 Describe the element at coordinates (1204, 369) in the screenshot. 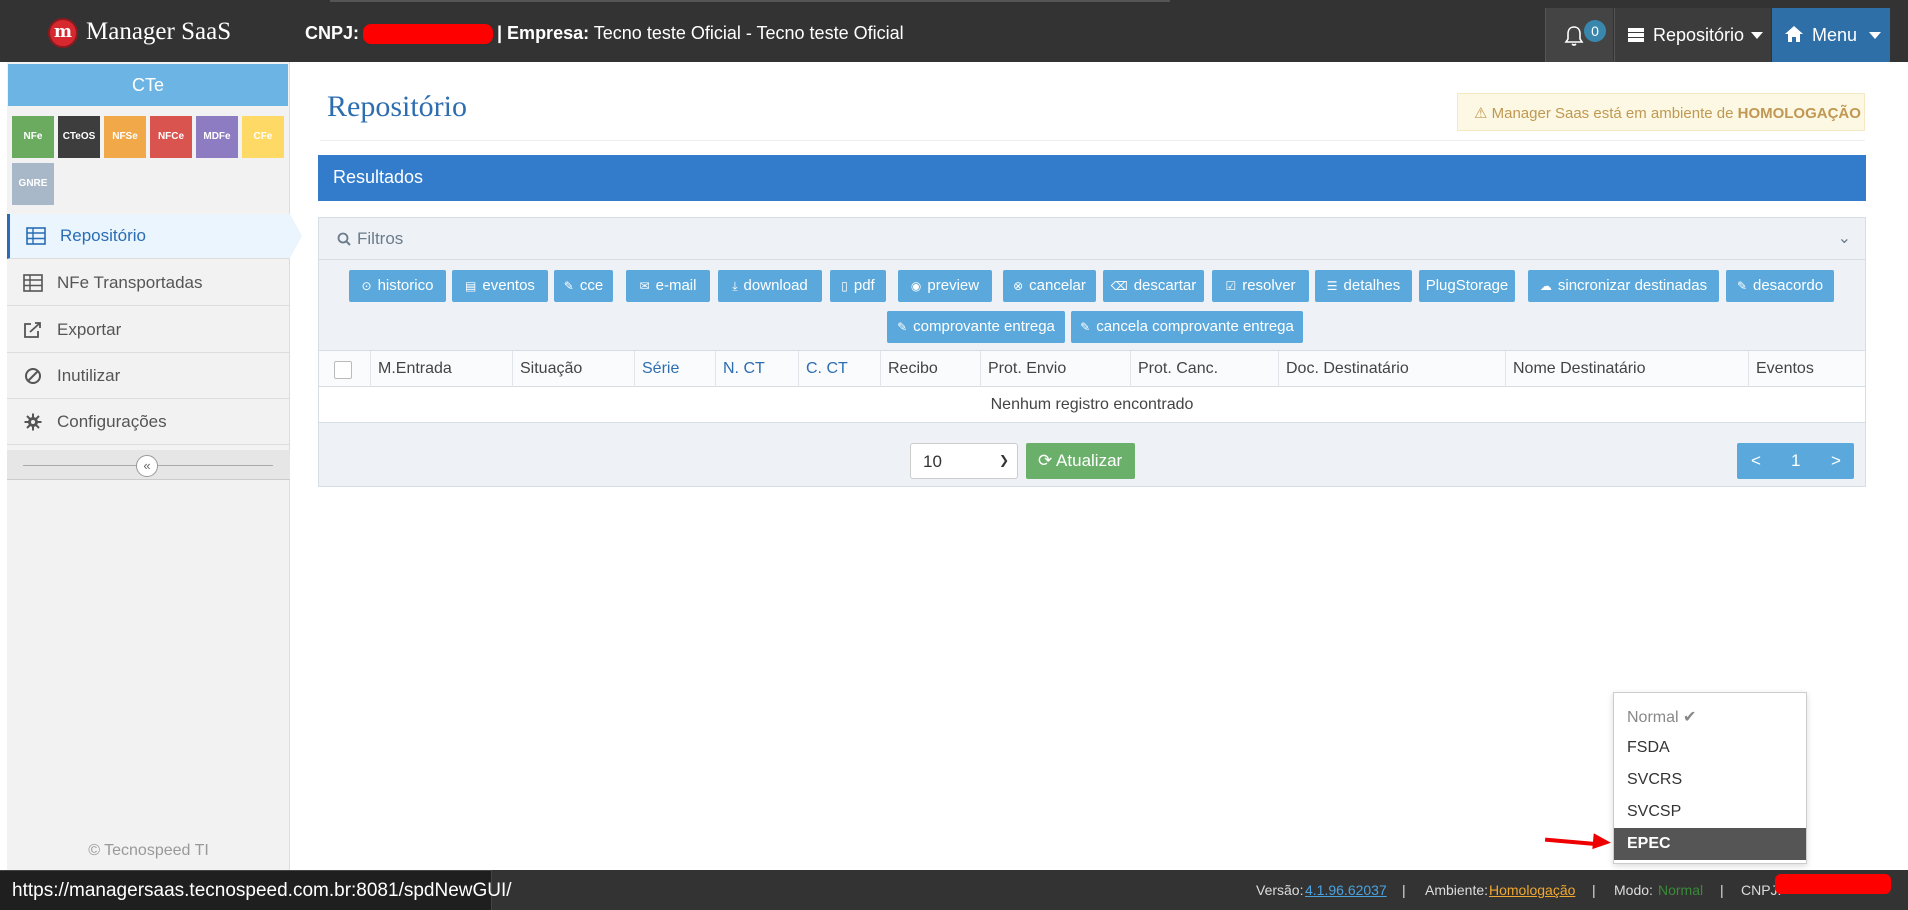

I see `column-header: Prot. Canc.` at that location.